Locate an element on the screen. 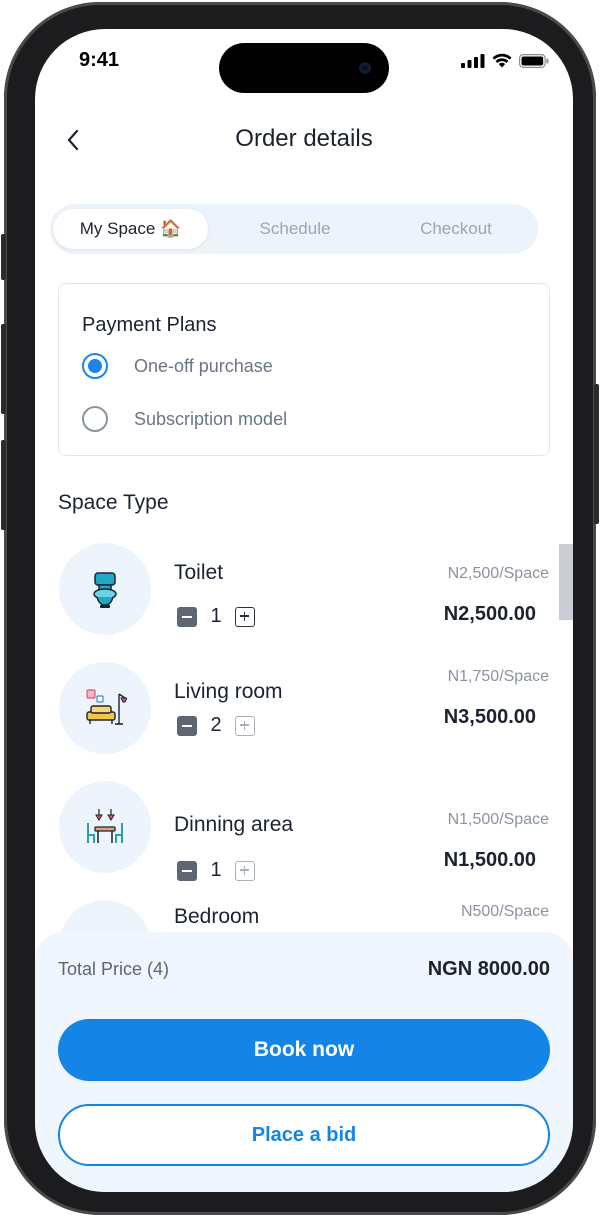 The image size is (600, 1217). plan-option-one-off: One-off purchase is located at coordinates (177, 366).